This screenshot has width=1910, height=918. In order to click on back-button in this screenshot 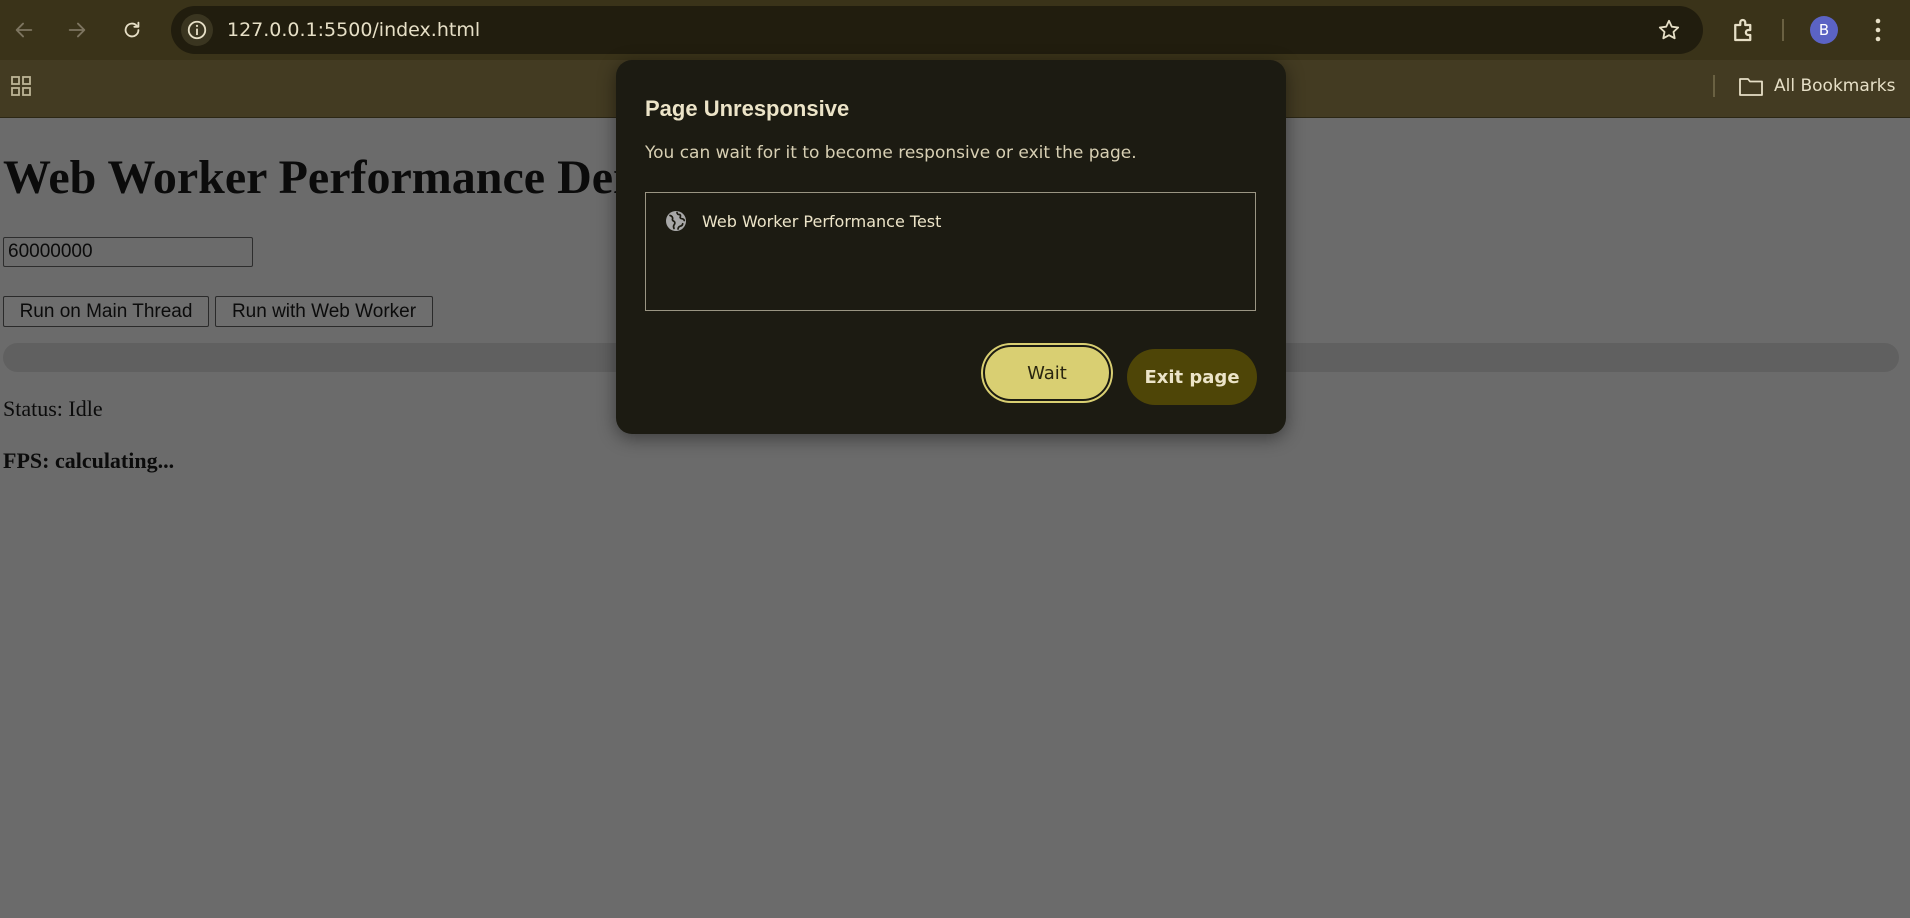, I will do `click(24, 30)`.